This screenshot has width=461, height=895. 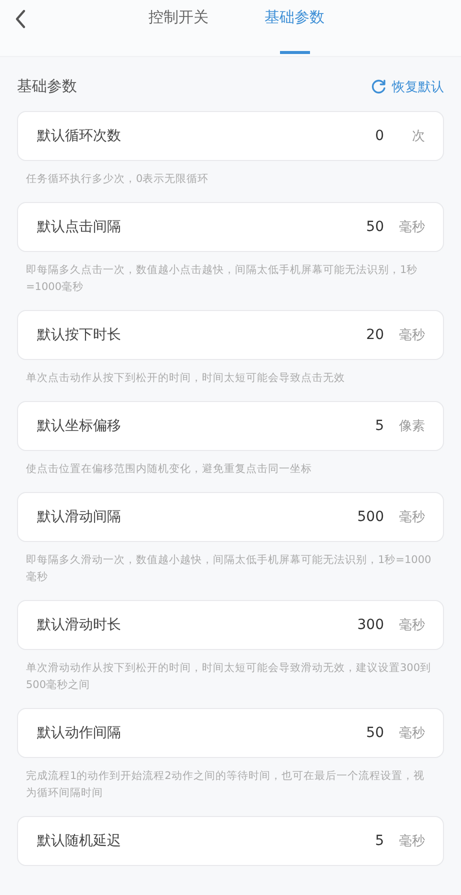 I want to click on parameter-hint: 单次滑动动作从按下到松开的时间，时间太短可能会导致滑动无效，建议设置300到500毫秒之间, so click(x=228, y=677).